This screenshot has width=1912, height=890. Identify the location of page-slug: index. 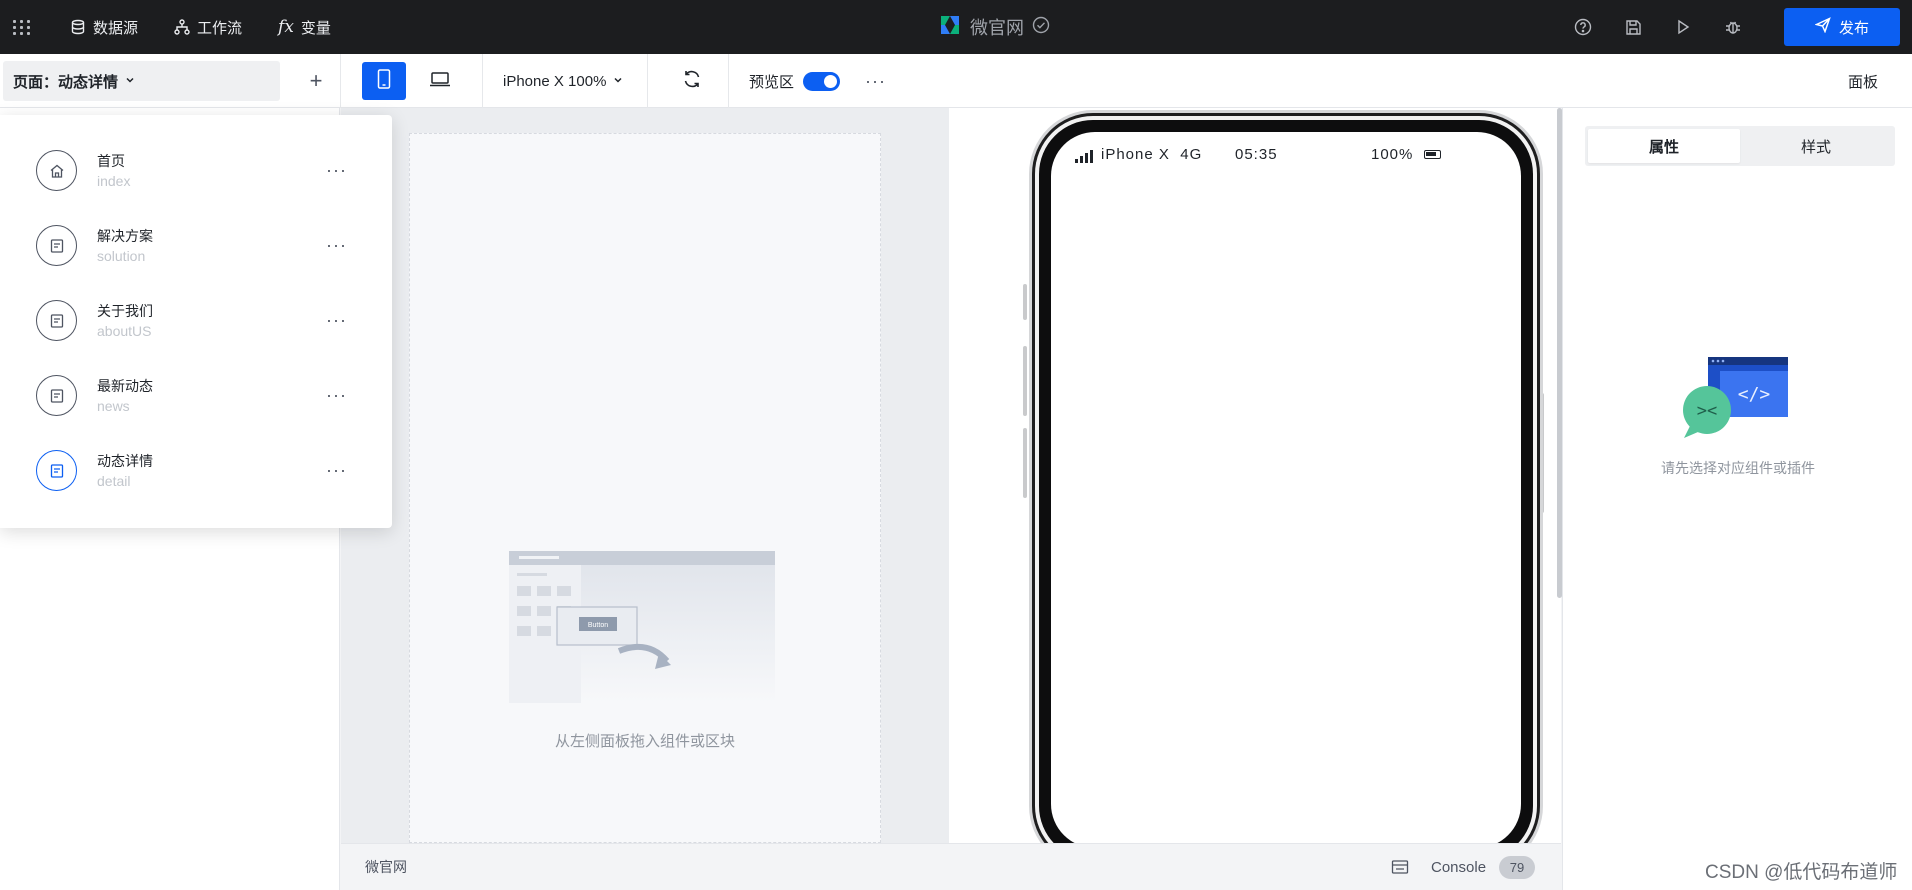
(114, 180).